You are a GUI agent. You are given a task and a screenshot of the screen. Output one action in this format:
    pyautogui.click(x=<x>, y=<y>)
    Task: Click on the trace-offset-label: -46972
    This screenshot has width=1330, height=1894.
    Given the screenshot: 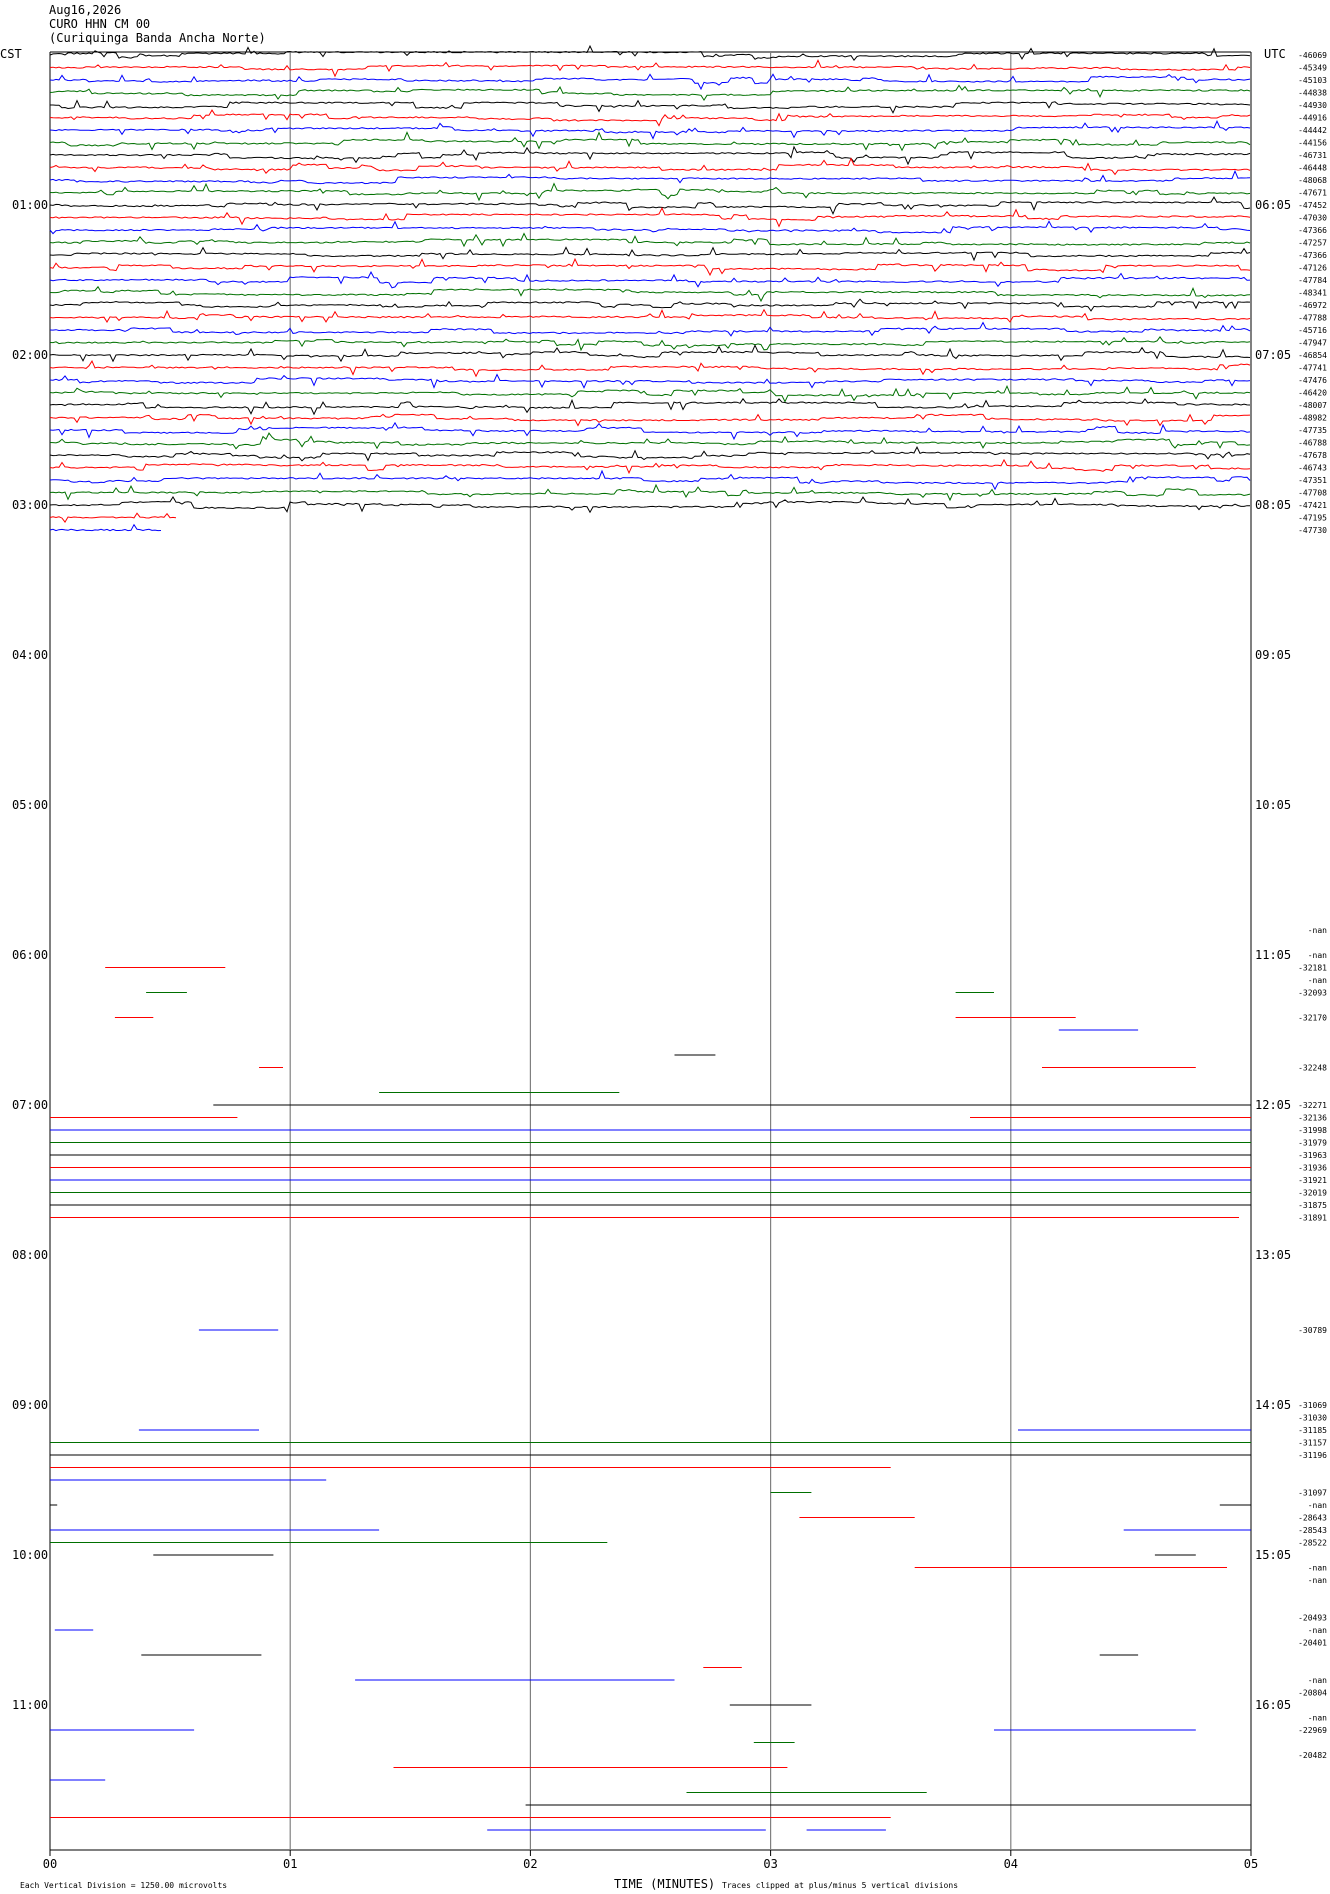 What is the action you would take?
    pyautogui.click(x=1312, y=305)
    